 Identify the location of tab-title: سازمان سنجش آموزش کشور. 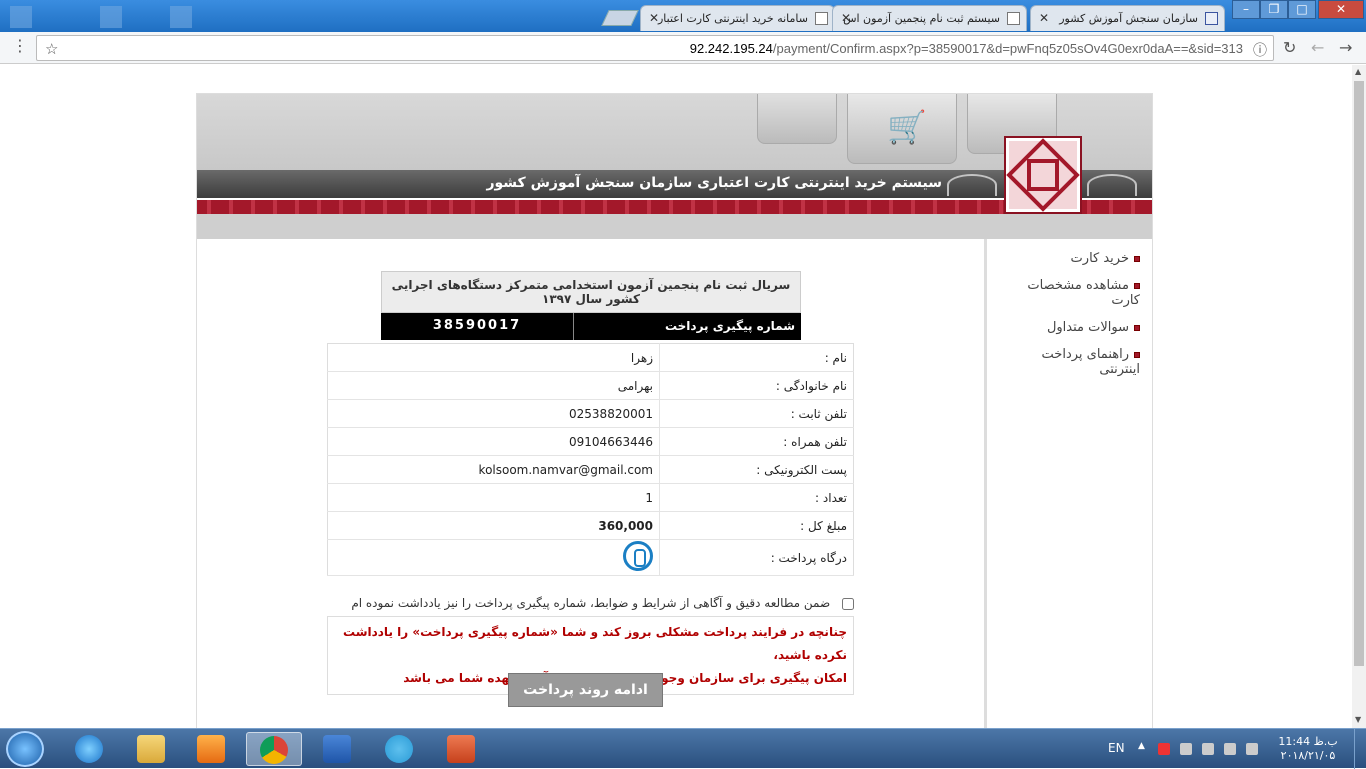
(1128, 18).